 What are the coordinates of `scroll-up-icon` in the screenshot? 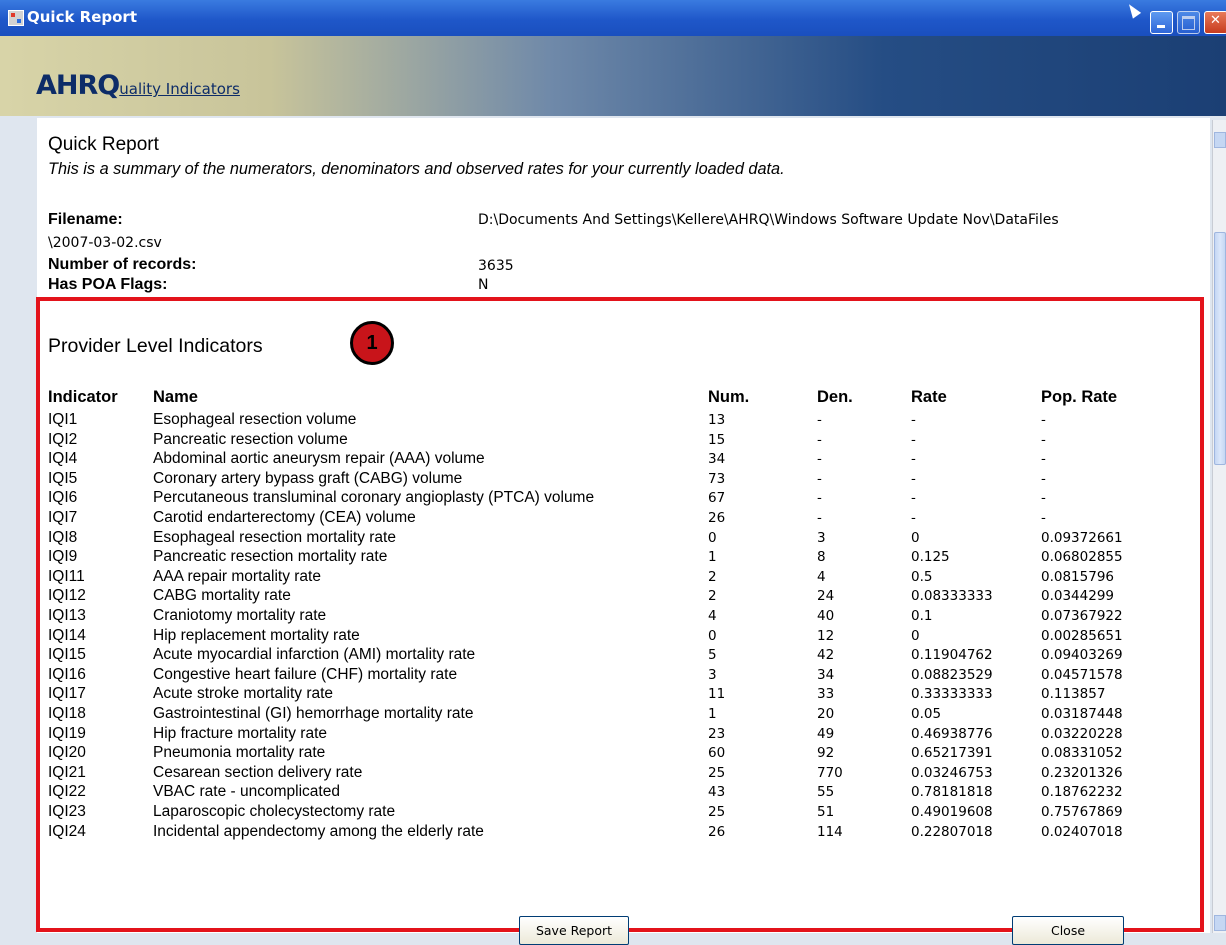 It's located at (1220, 140).